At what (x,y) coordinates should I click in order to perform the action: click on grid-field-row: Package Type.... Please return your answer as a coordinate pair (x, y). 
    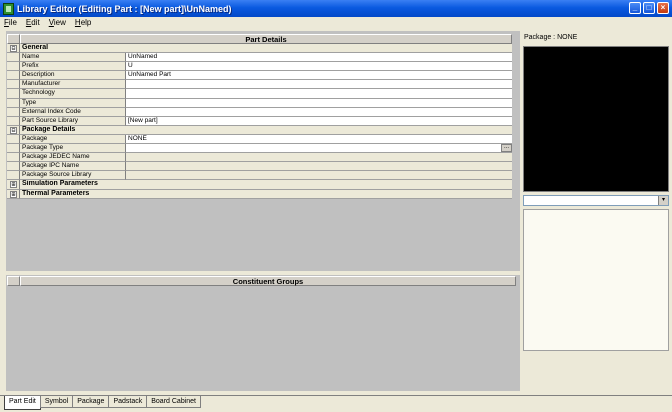
    Looking at the image, I should click on (259, 149).